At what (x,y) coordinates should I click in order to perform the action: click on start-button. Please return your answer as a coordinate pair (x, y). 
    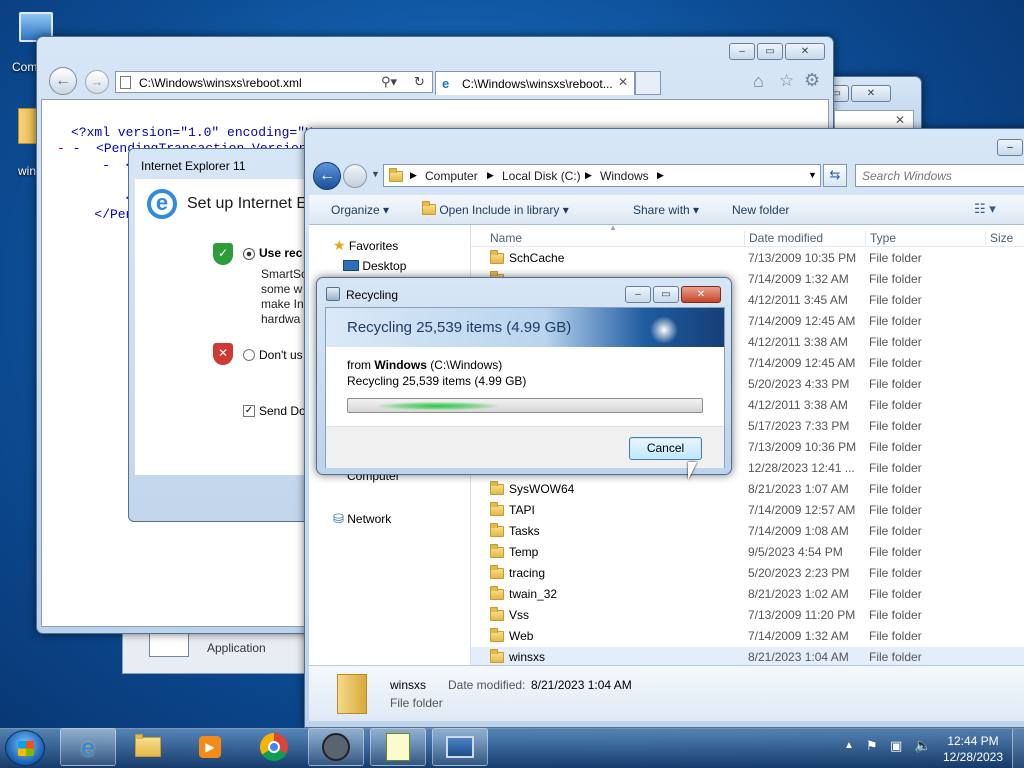
    Looking at the image, I should click on (25, 748).